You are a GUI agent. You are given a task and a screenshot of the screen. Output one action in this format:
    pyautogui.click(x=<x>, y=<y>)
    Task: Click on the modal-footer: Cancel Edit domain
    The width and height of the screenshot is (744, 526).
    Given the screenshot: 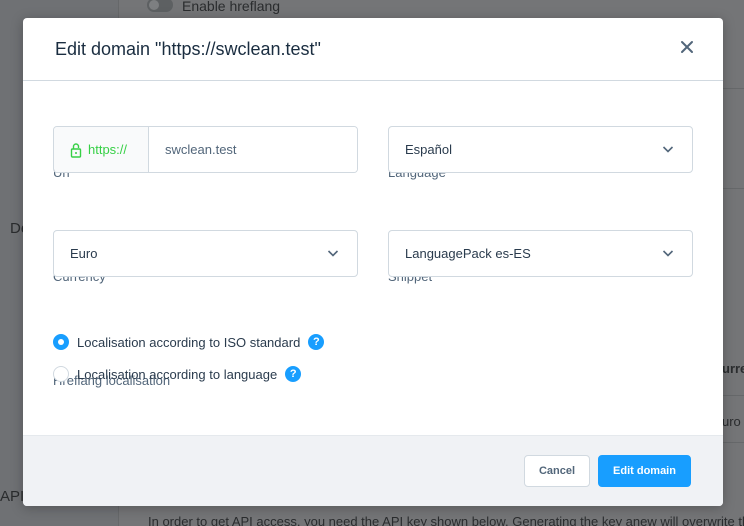 What is the action you would take?
    pyautogui.click(x=373, y=470)
    